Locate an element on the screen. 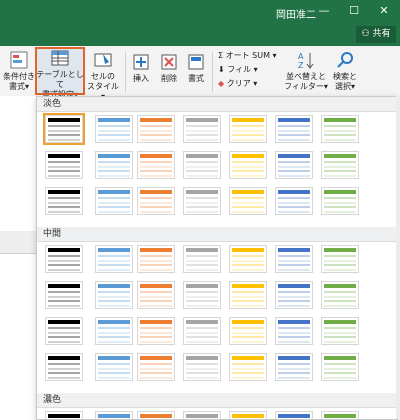 Image resolution: width=400 pixels, height=420 pixels. autosum-button: Σ オート SUM ▾ is located at coordinates (247, 56).